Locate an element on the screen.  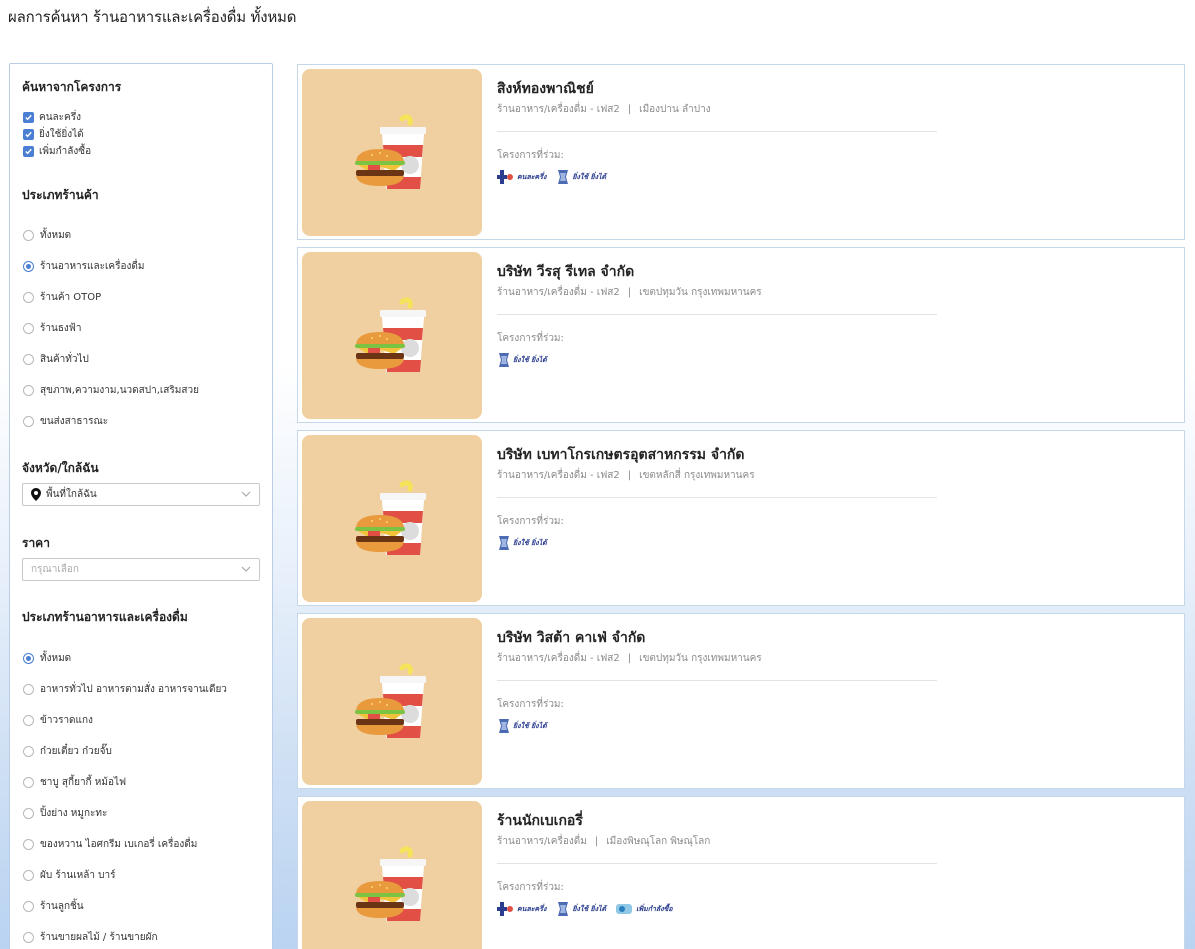
food-type-option: ของหวาน ไอศกรีม เบเกอรี่ เครื่องดื่ม is located at coordinates (110, 844).